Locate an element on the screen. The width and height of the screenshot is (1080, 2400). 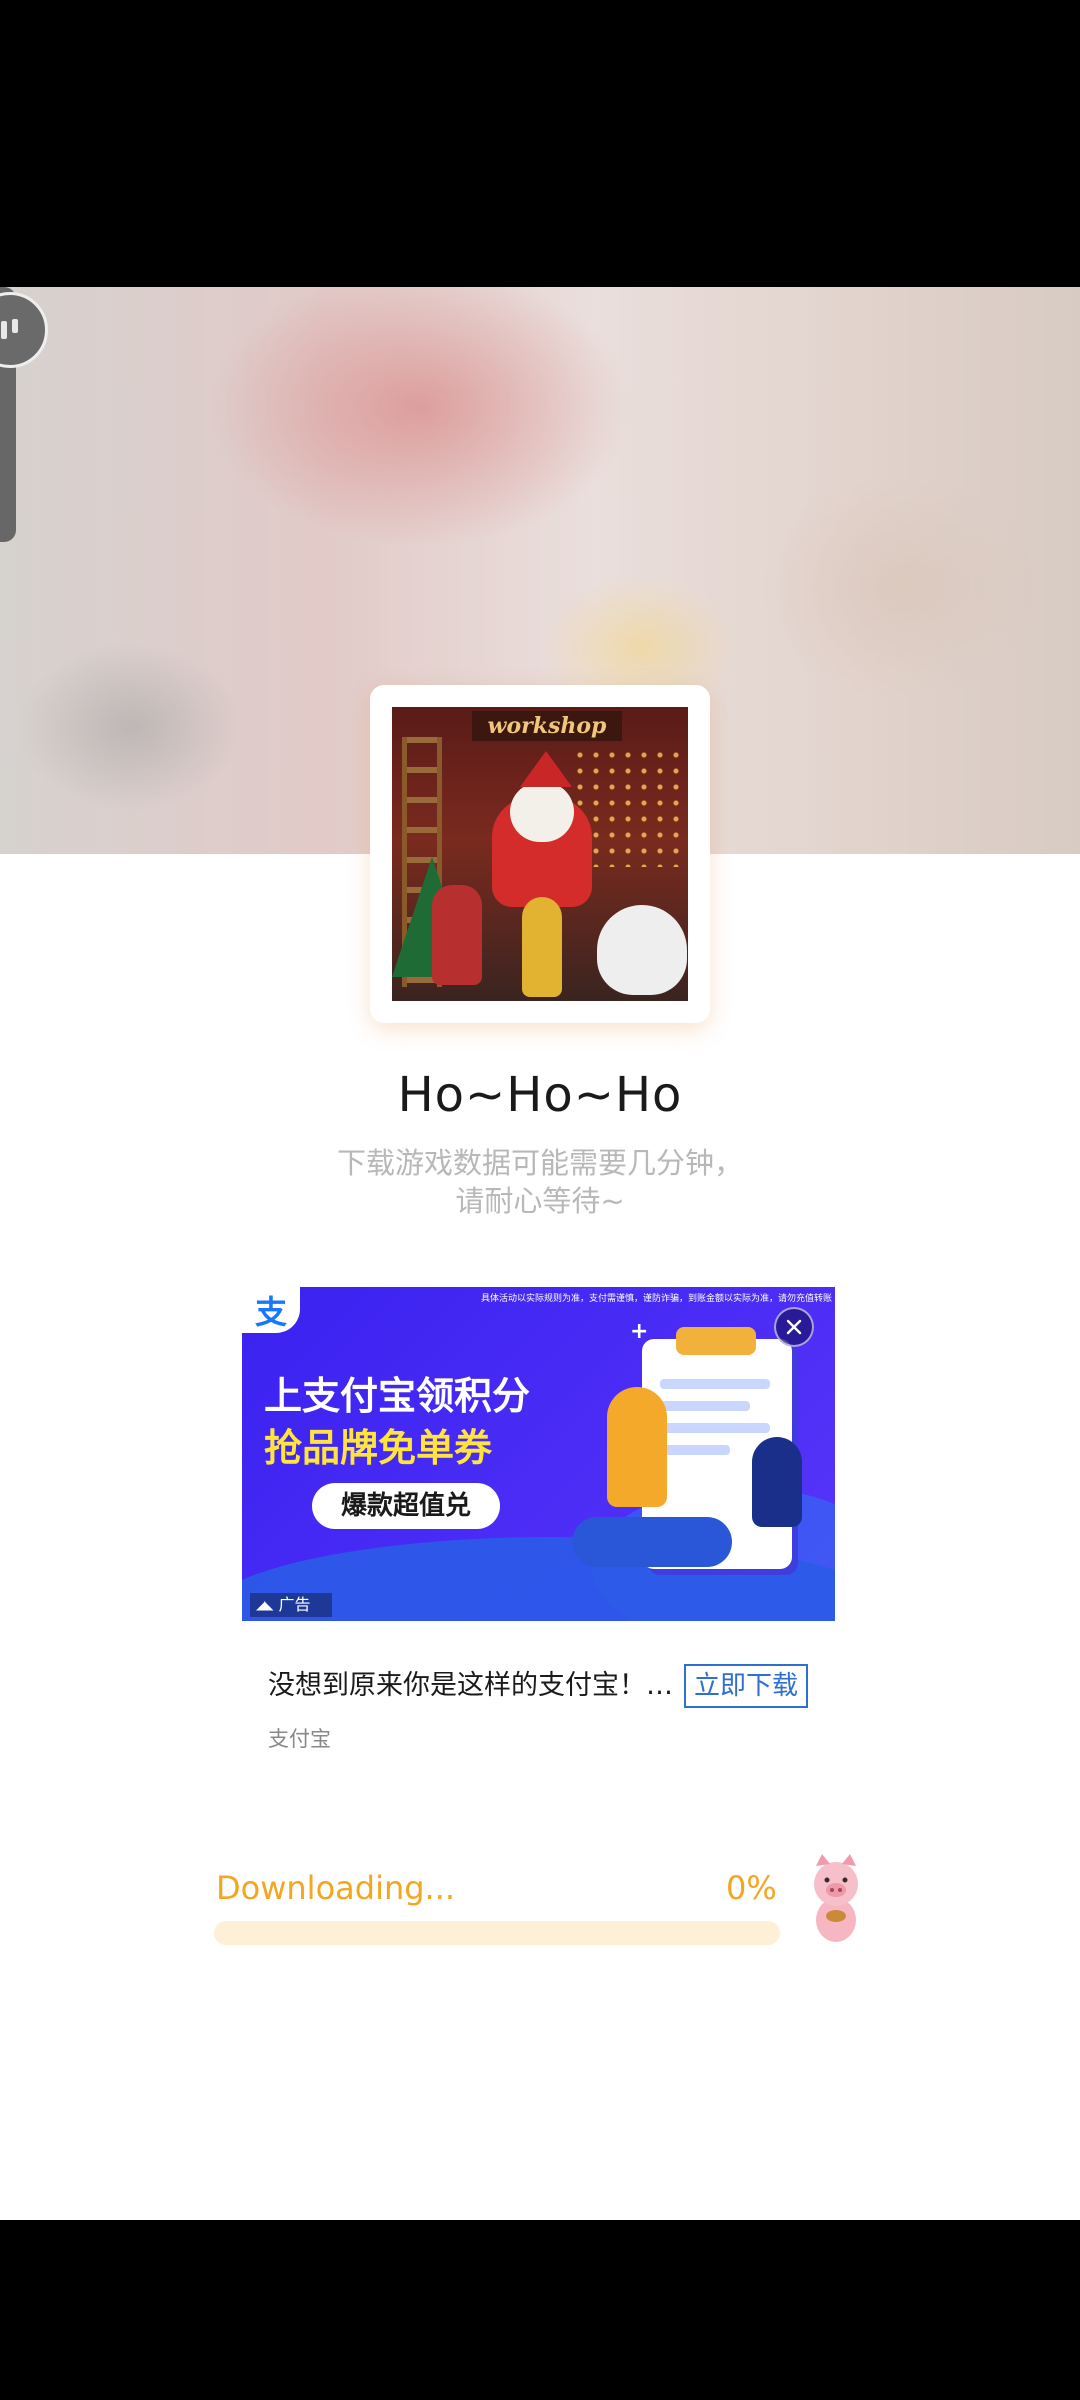
workshop-sign: workshop is located at coordinates (547, 726).